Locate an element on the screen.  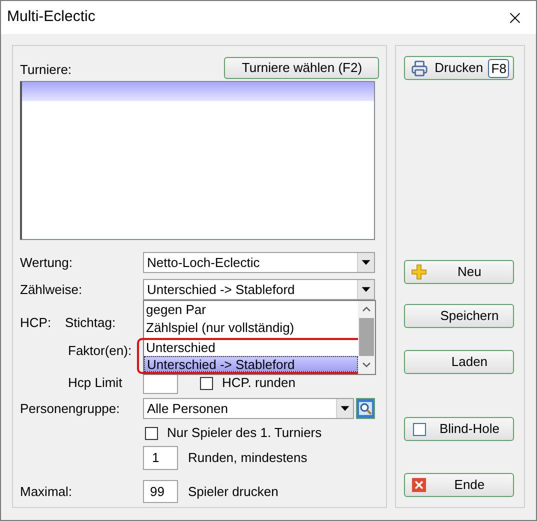
scrollbar is located at coordinates (366, 337).